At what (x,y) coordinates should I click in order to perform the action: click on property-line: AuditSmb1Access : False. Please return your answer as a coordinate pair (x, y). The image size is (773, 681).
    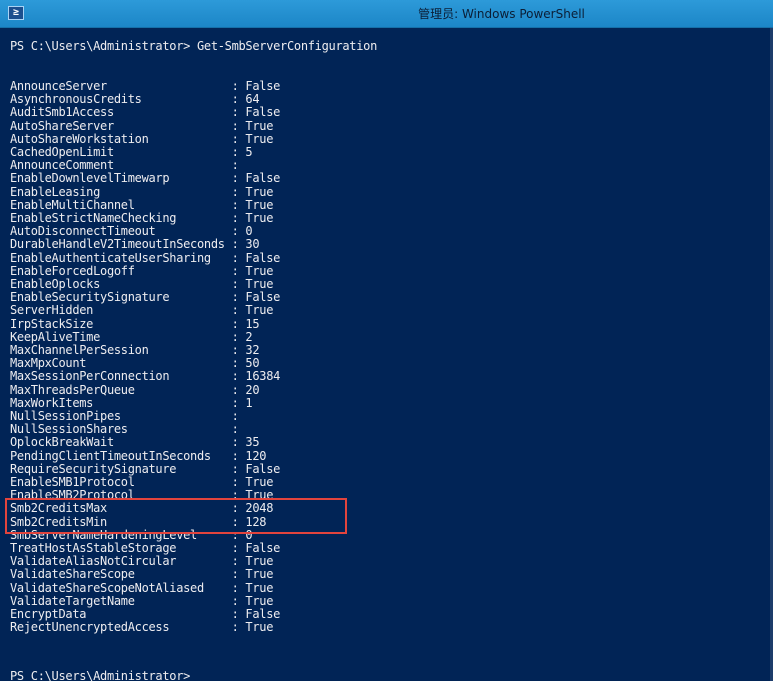
    Looking at the image, I should click on (145, 112).